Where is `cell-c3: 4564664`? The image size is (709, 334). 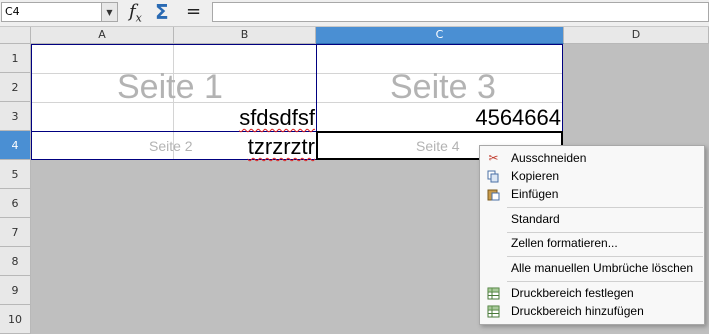 cell-c3: 4564664 is located at coordinates (518, 118).